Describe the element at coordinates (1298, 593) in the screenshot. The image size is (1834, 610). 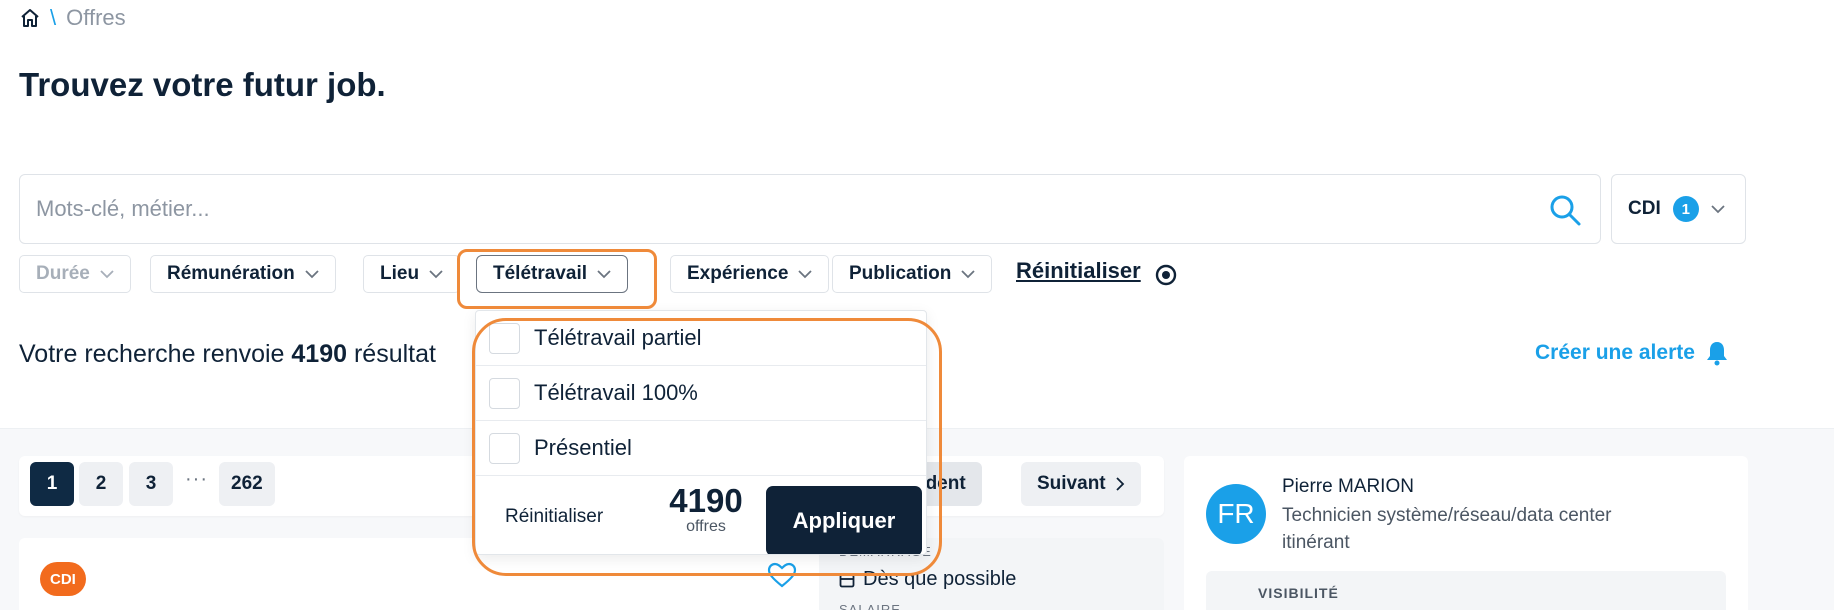
I see `visibility-label: VISIBILITÉ` at that location.